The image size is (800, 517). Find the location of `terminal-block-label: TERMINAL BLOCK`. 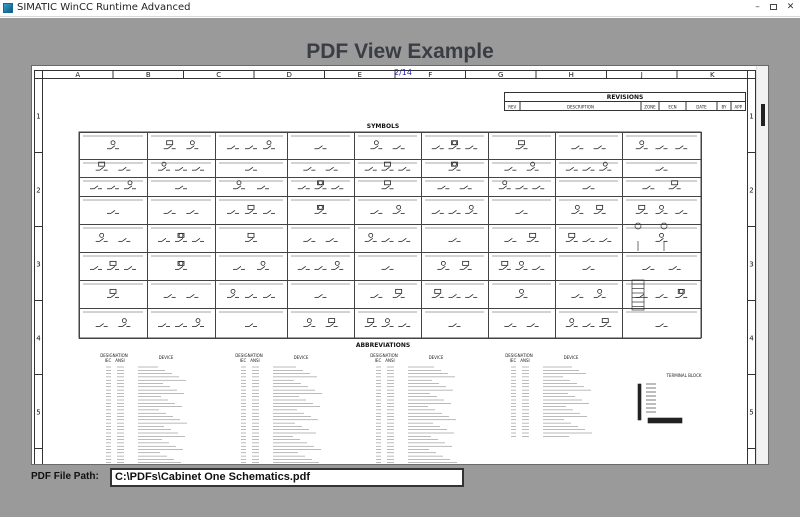

terminal-block-label: TERMINAL BLOCK is located at coordinates (683, 375).